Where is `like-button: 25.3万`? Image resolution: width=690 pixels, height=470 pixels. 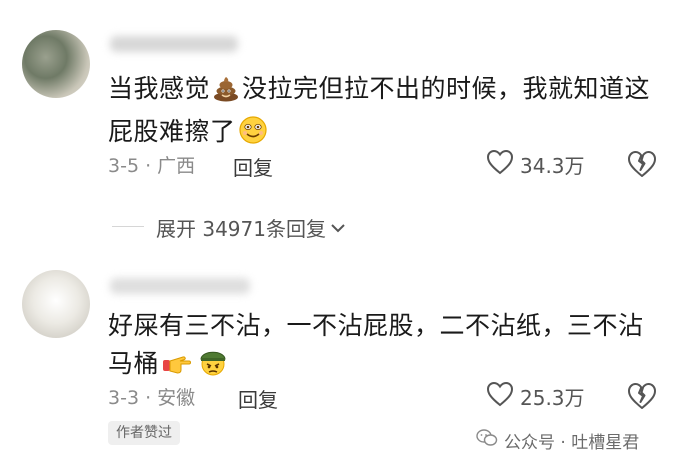 like-button: 25.3万 is located at coordinates (535, 396).